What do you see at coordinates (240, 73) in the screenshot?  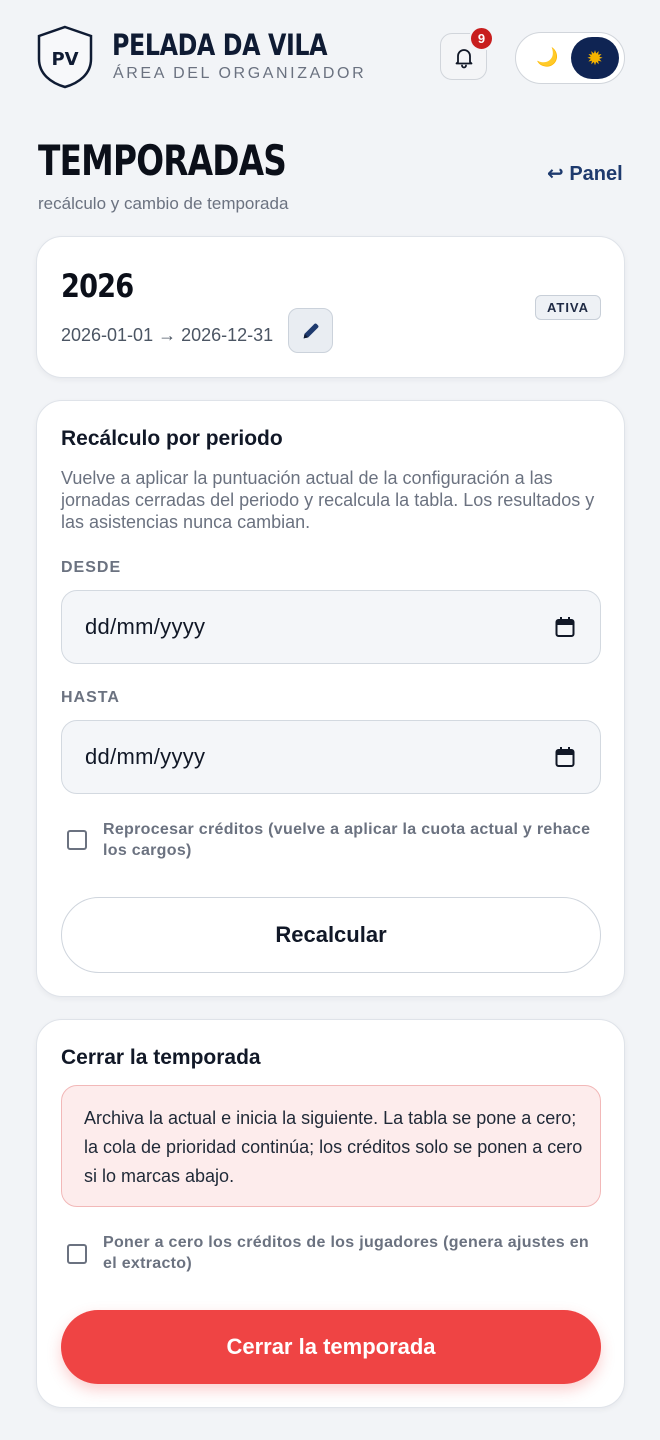 I see `app-subtitle: ÁREA DEL ORGANIZADOR` at bounding box center [240, 73].